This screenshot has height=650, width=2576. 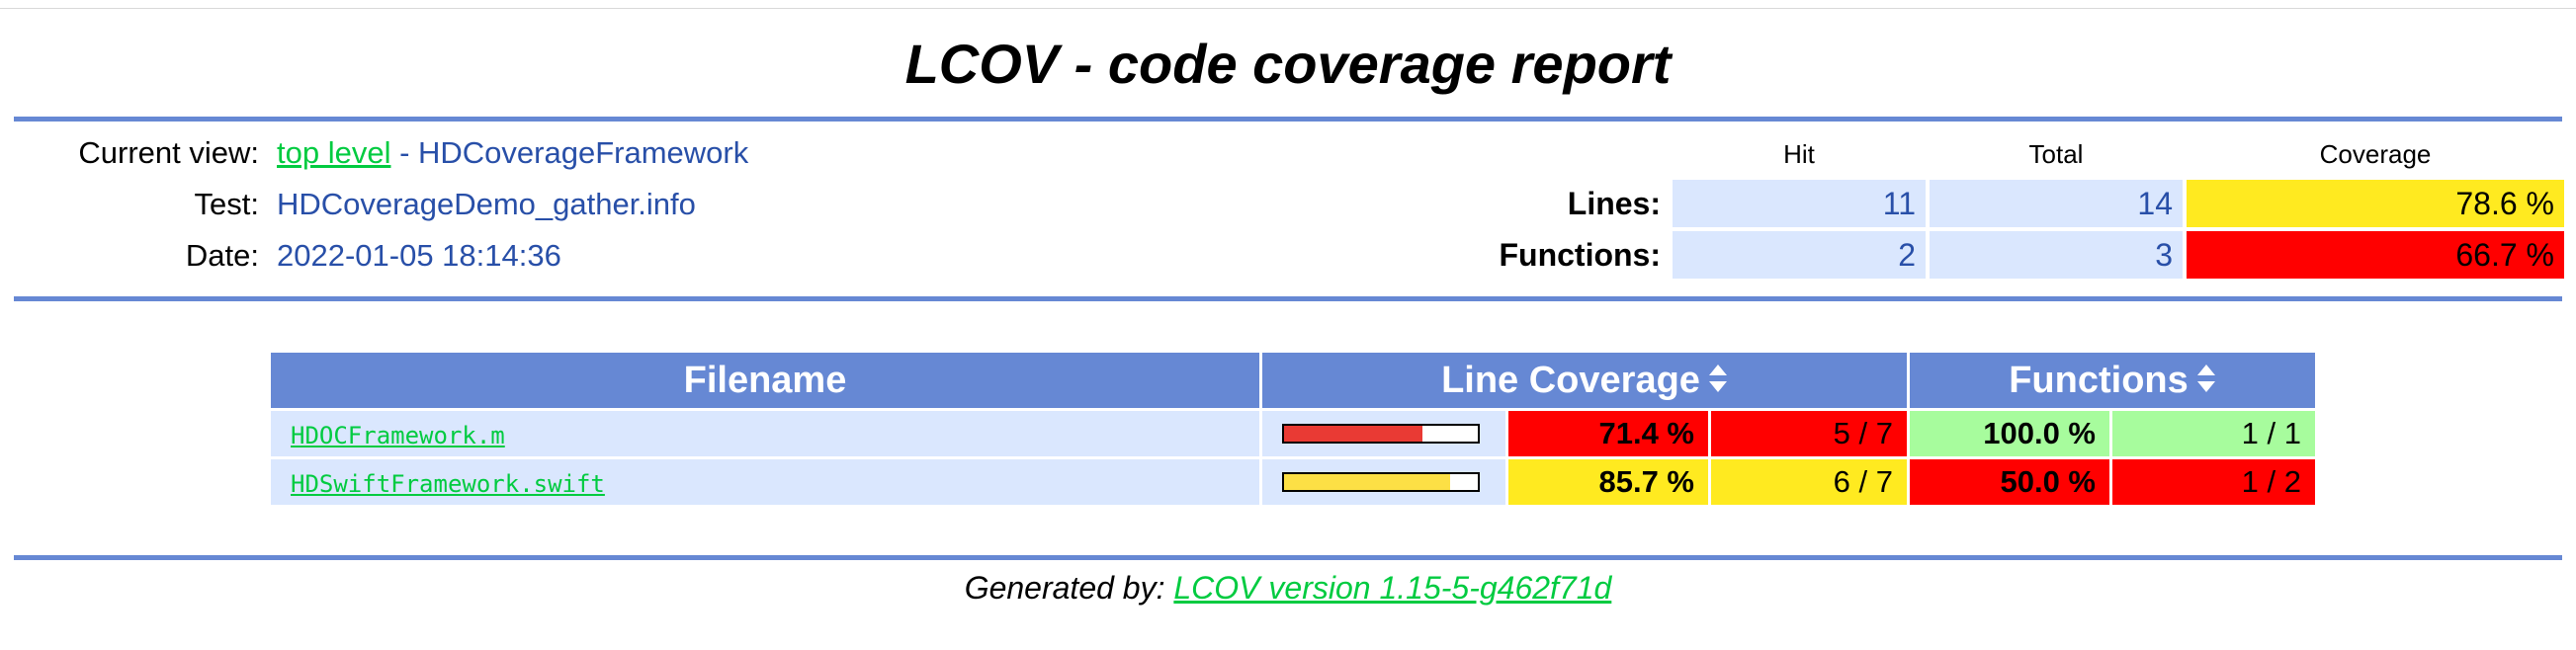 I want to click on functions-column-header: Functions, so click(x=2112, y=381).